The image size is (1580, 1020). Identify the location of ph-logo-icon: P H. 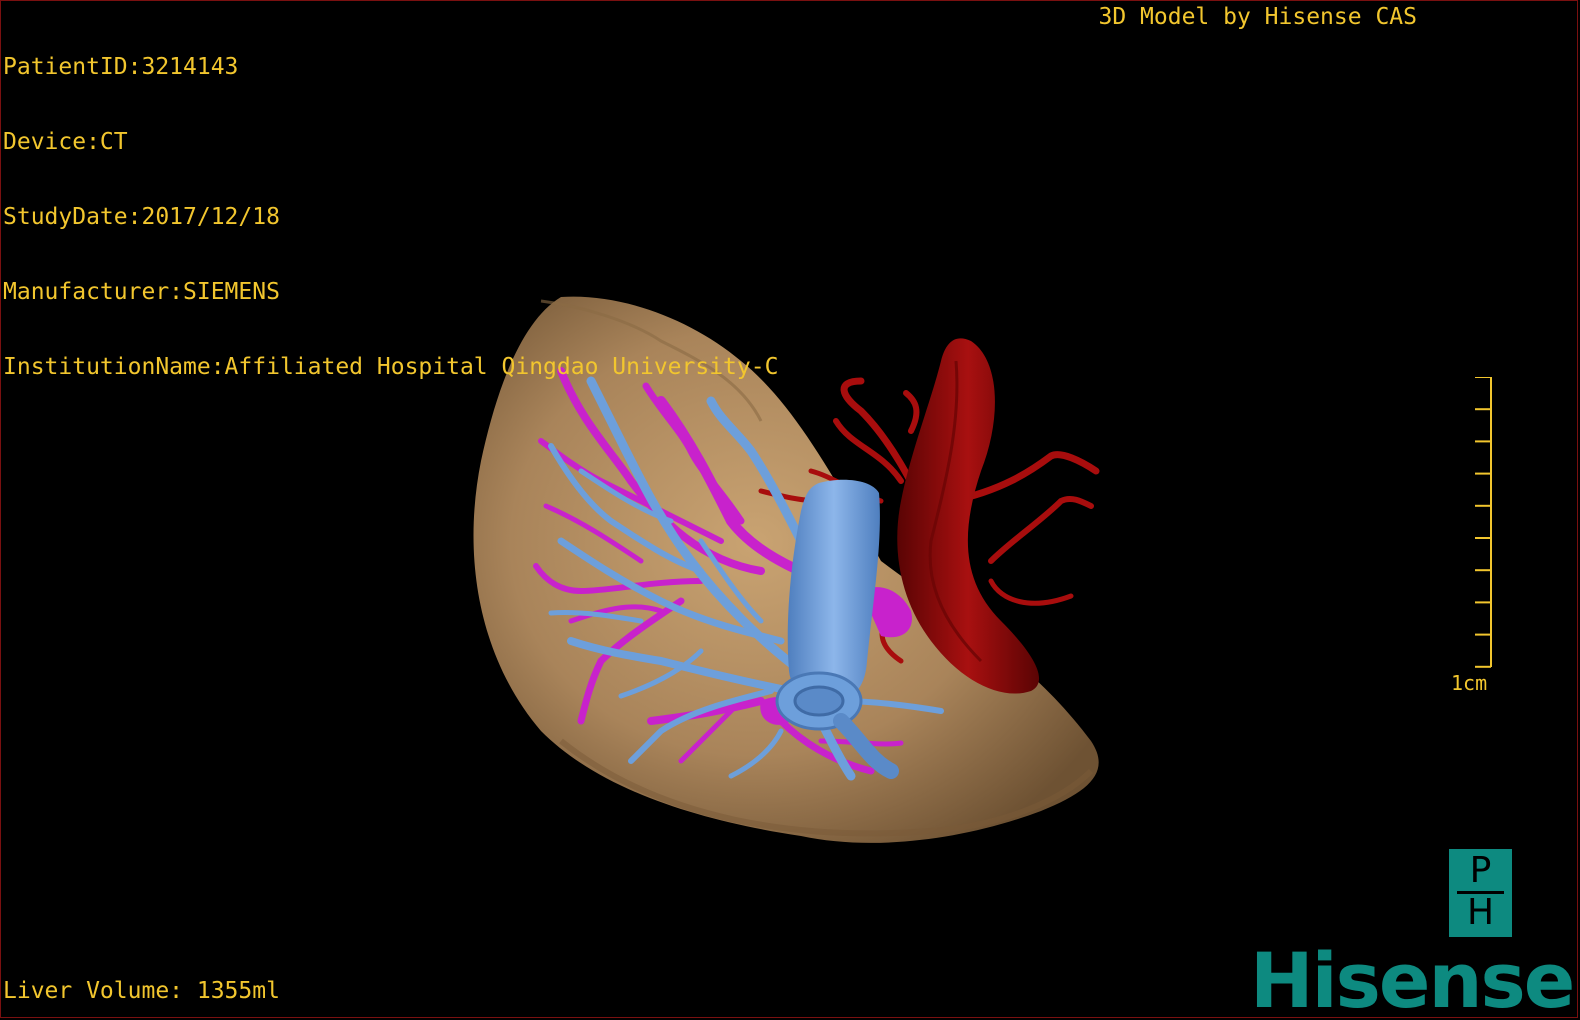
(1480, 893).